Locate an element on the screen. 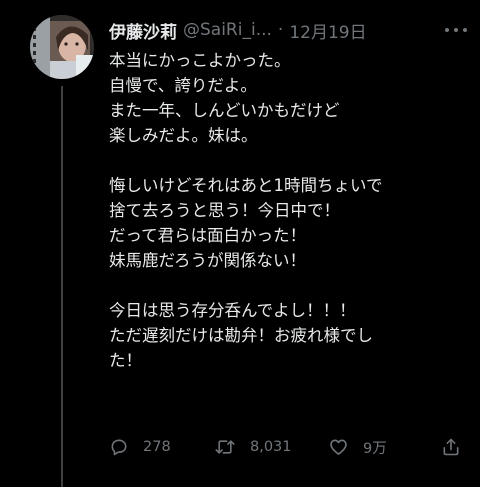  retweet-count: 8,031 is located at coordinates (271, 447).